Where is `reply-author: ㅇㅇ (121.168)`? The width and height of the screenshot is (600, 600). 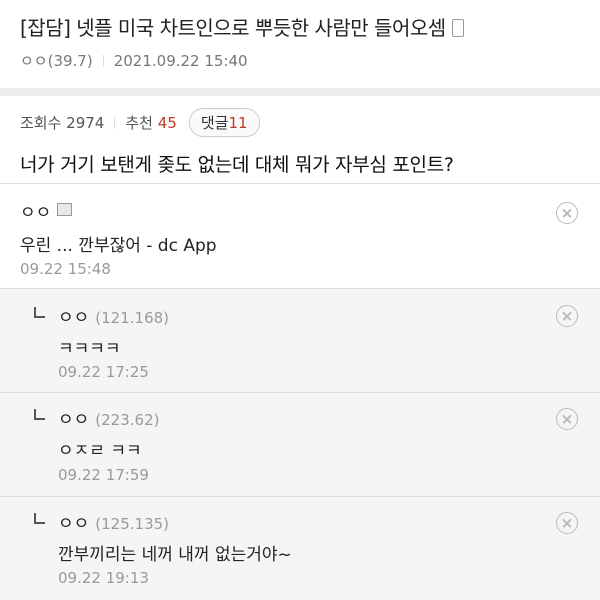
reply-author: ㅇㅇ (121.168) is located at coordinates (113, 315).